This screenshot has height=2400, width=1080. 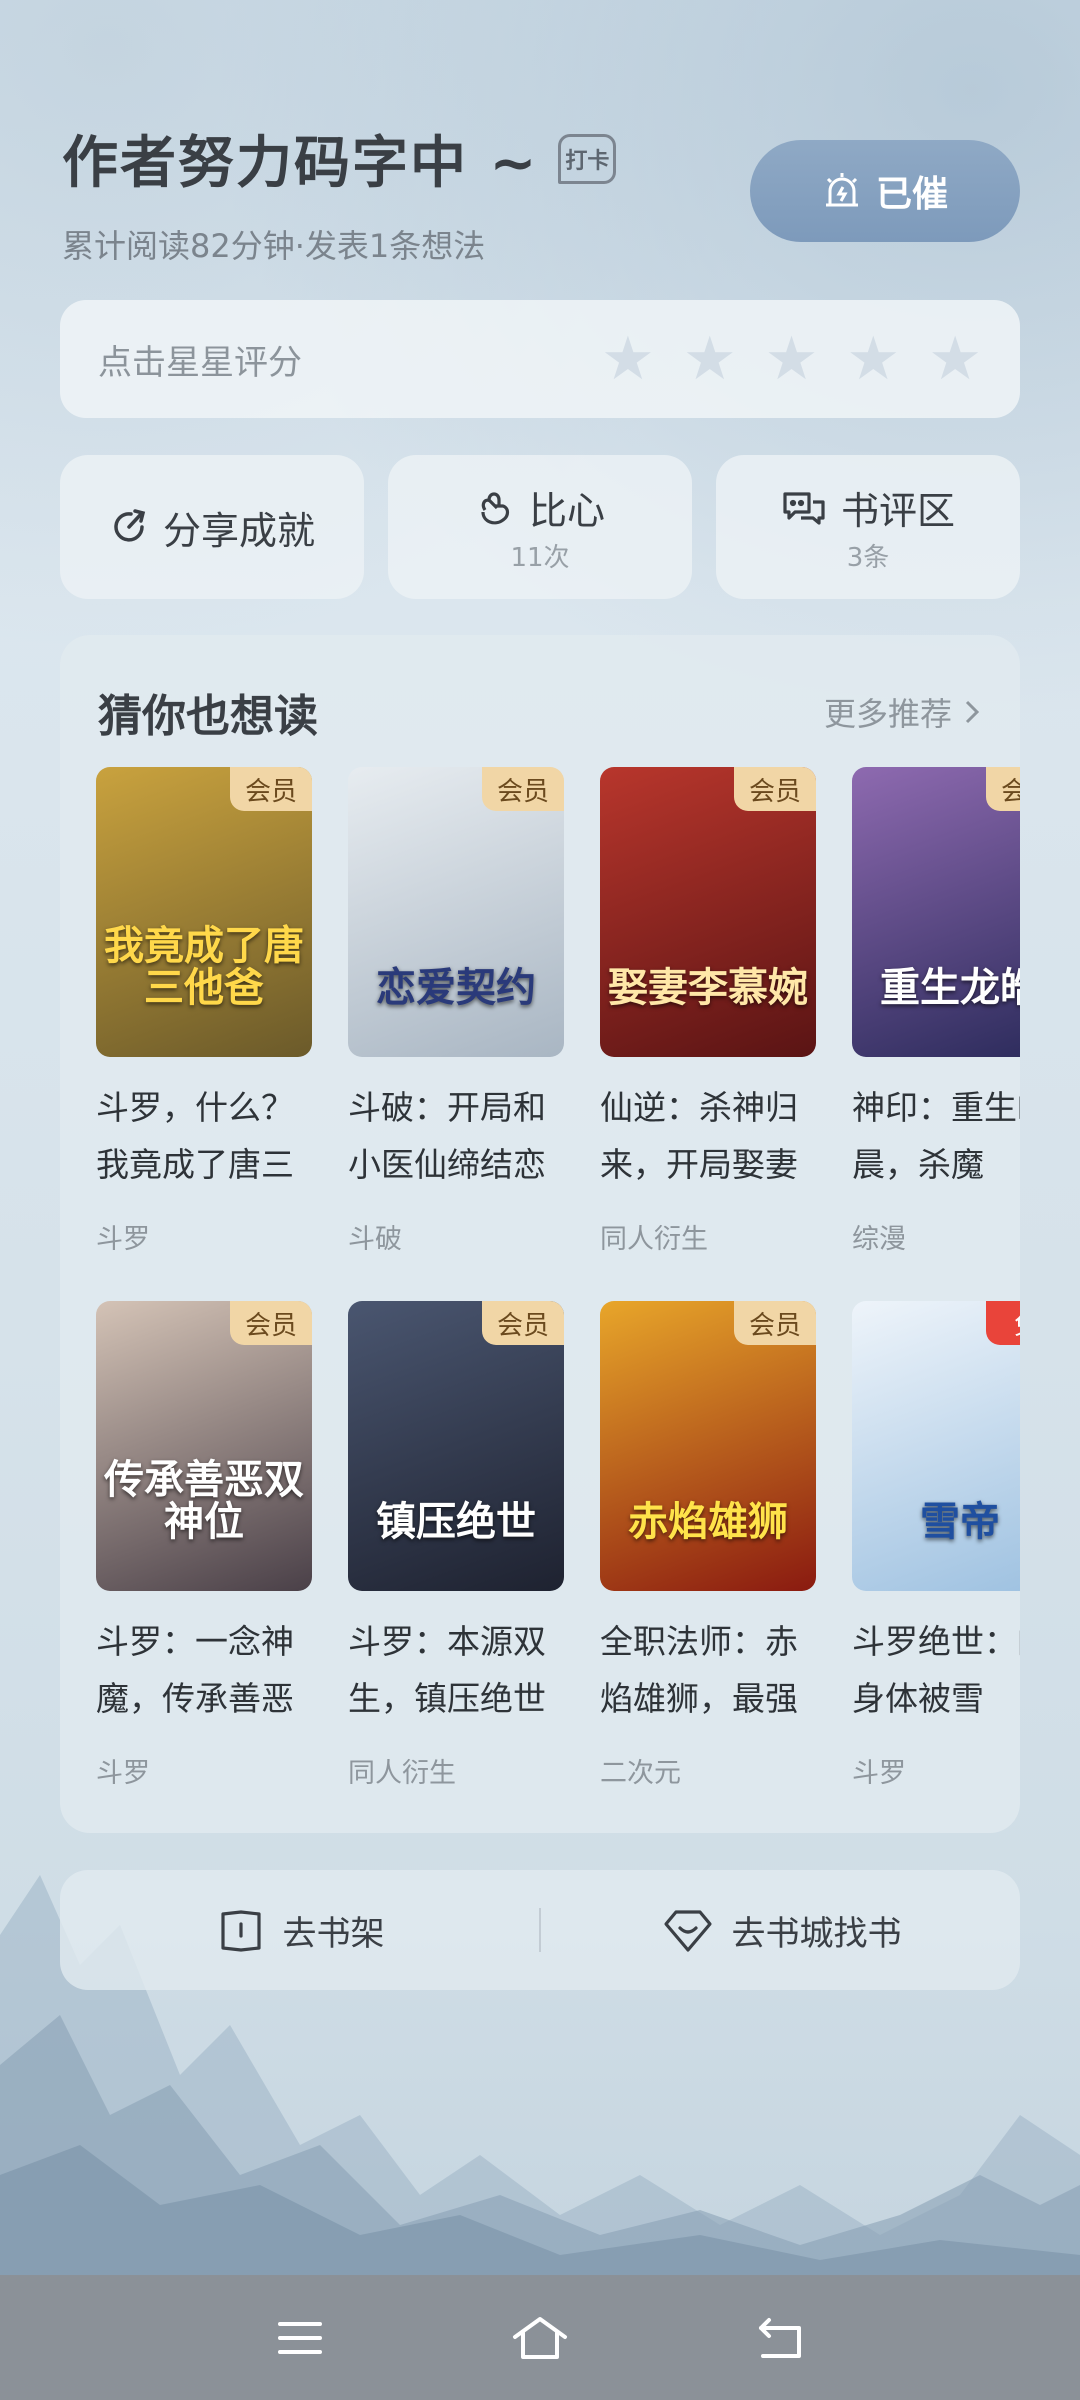 I want to click on book-card: 镇压绝世 会员 斗罗：本源双生，镇压绝世 同人衍生, so click(x=456, y=1545).